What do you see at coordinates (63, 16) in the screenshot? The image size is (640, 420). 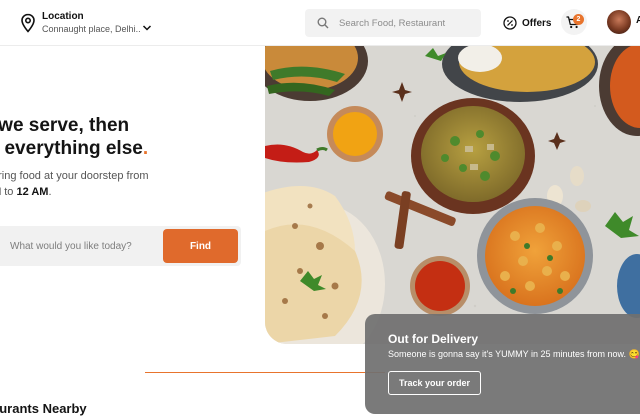 I see `location-title: Location` at bounding box center [63, 16].